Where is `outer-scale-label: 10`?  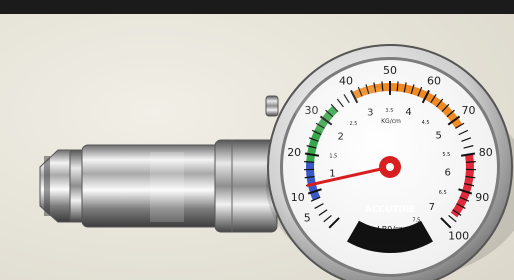
outer-scale-label: 10 is located at coordinates (298, 197).